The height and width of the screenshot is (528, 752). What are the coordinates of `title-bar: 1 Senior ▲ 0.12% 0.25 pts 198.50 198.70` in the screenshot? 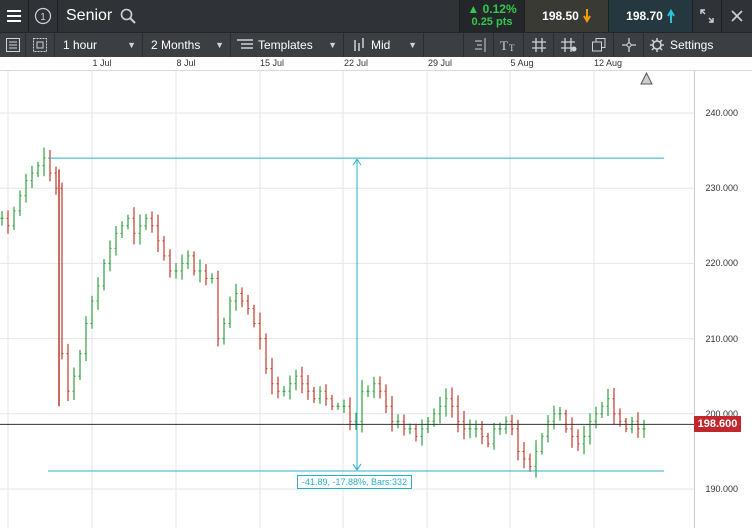 It's located at (376, 16).